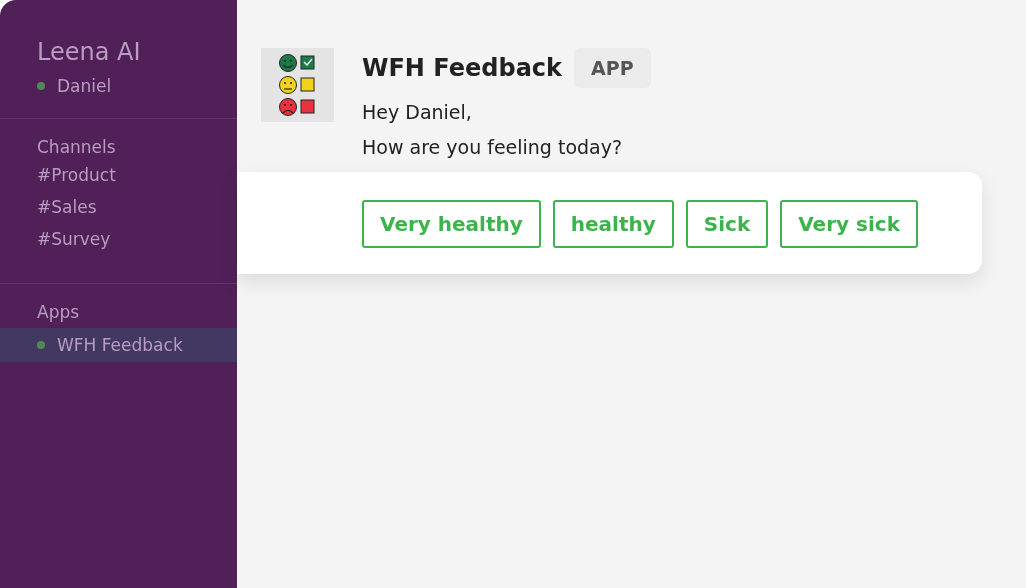  What do you see at coordinates (118, 239) in the screenshot?
I see `channel-item: #Survey` at bounding box center [118, 239].